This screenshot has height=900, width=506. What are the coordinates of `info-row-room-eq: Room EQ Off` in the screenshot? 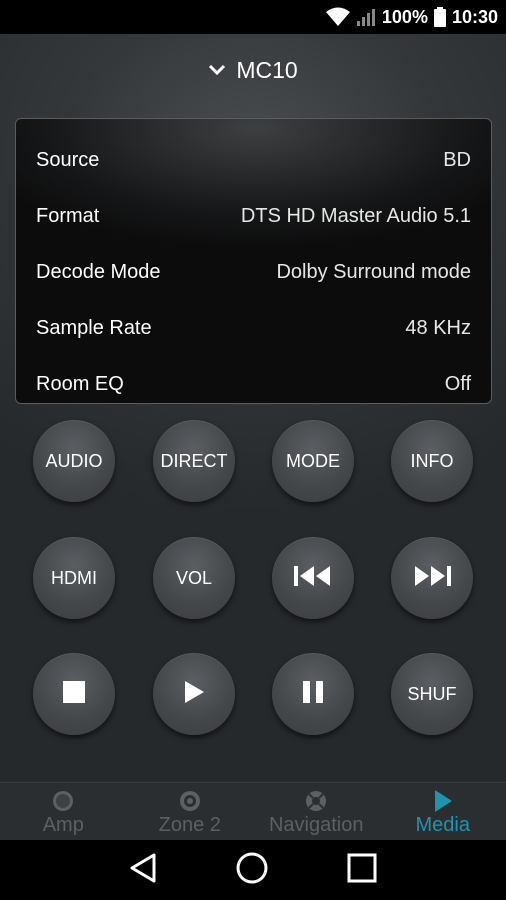 It's located at (253, 384).